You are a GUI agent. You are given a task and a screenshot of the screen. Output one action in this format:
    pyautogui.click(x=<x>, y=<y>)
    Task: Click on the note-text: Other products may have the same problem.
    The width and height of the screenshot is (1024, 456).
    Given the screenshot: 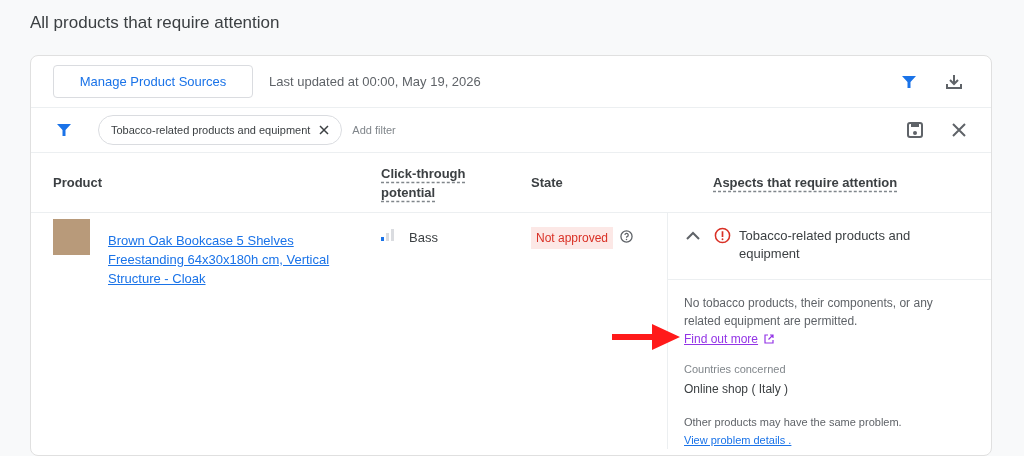 What is the action you would take?
    pyautogui.click(x=793, y=422)
    